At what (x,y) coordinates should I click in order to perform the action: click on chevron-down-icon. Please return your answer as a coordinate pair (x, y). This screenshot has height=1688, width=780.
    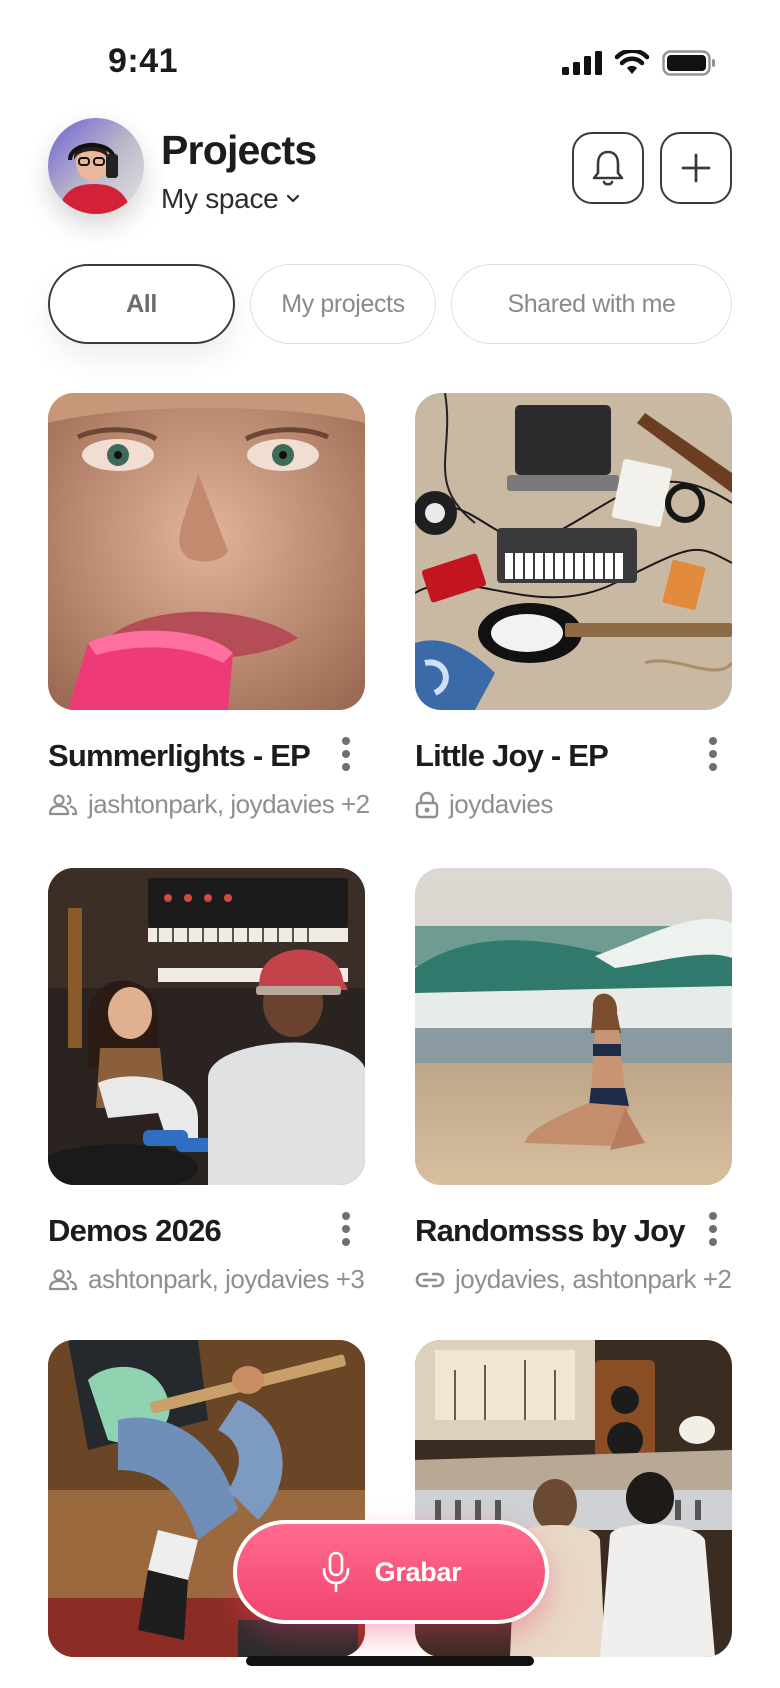
    Looking at the image, I should click on (293, 198).